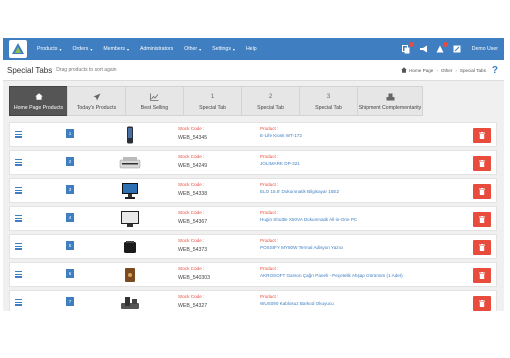 The width and height of the screenshot is (510, 358). Describe the element at coordinates (192, 189) in the screenshot. I see `stock-code-block: Stock Code : WEB_54338` at that location.